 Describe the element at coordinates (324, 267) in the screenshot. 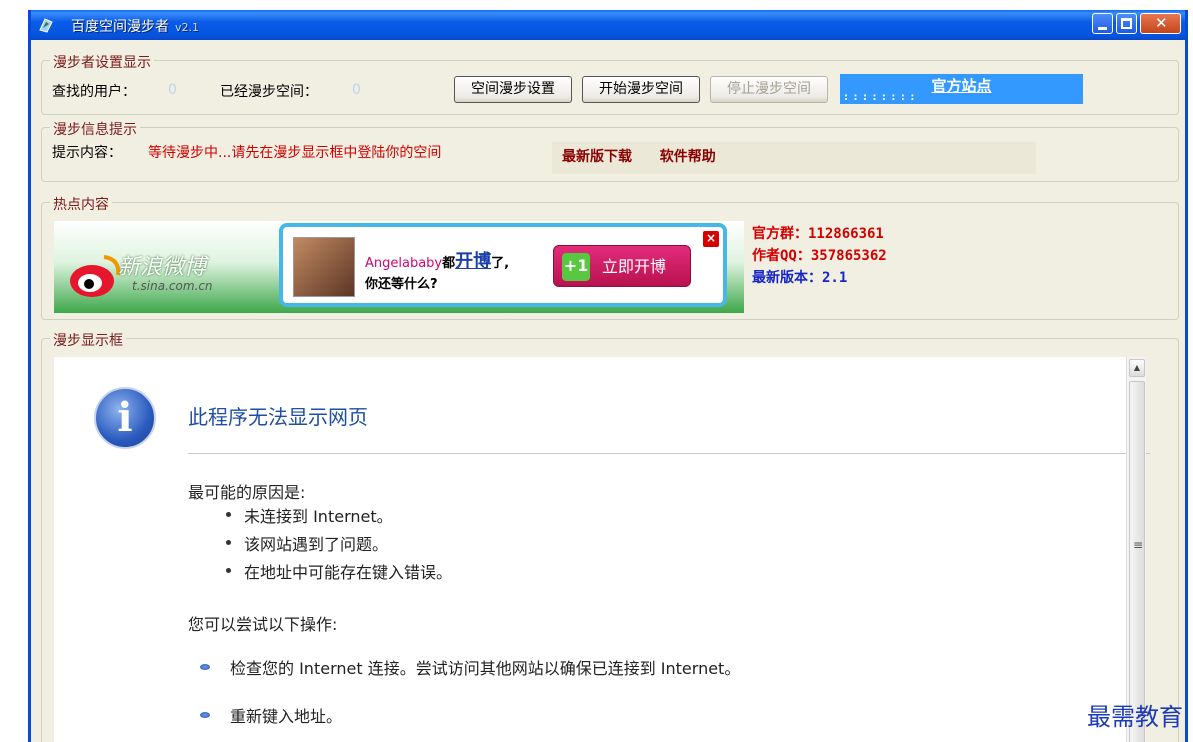

I see `avatar` at that location.